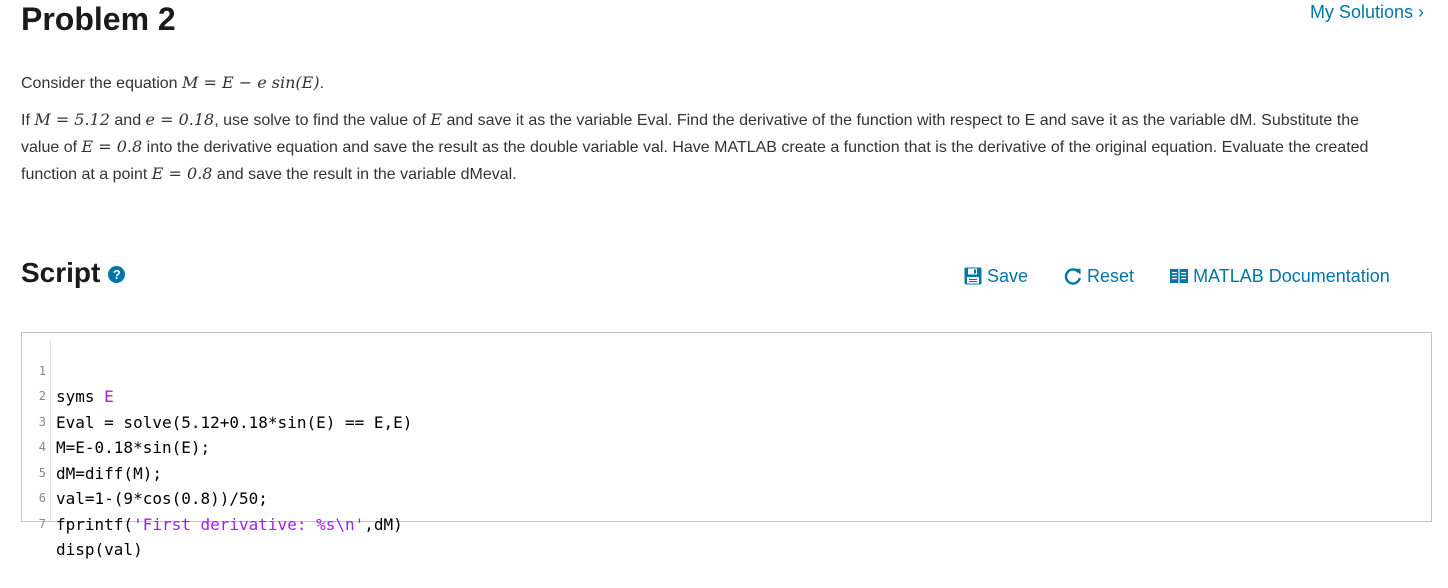  I want to click on save-icon, so click(973, 276).